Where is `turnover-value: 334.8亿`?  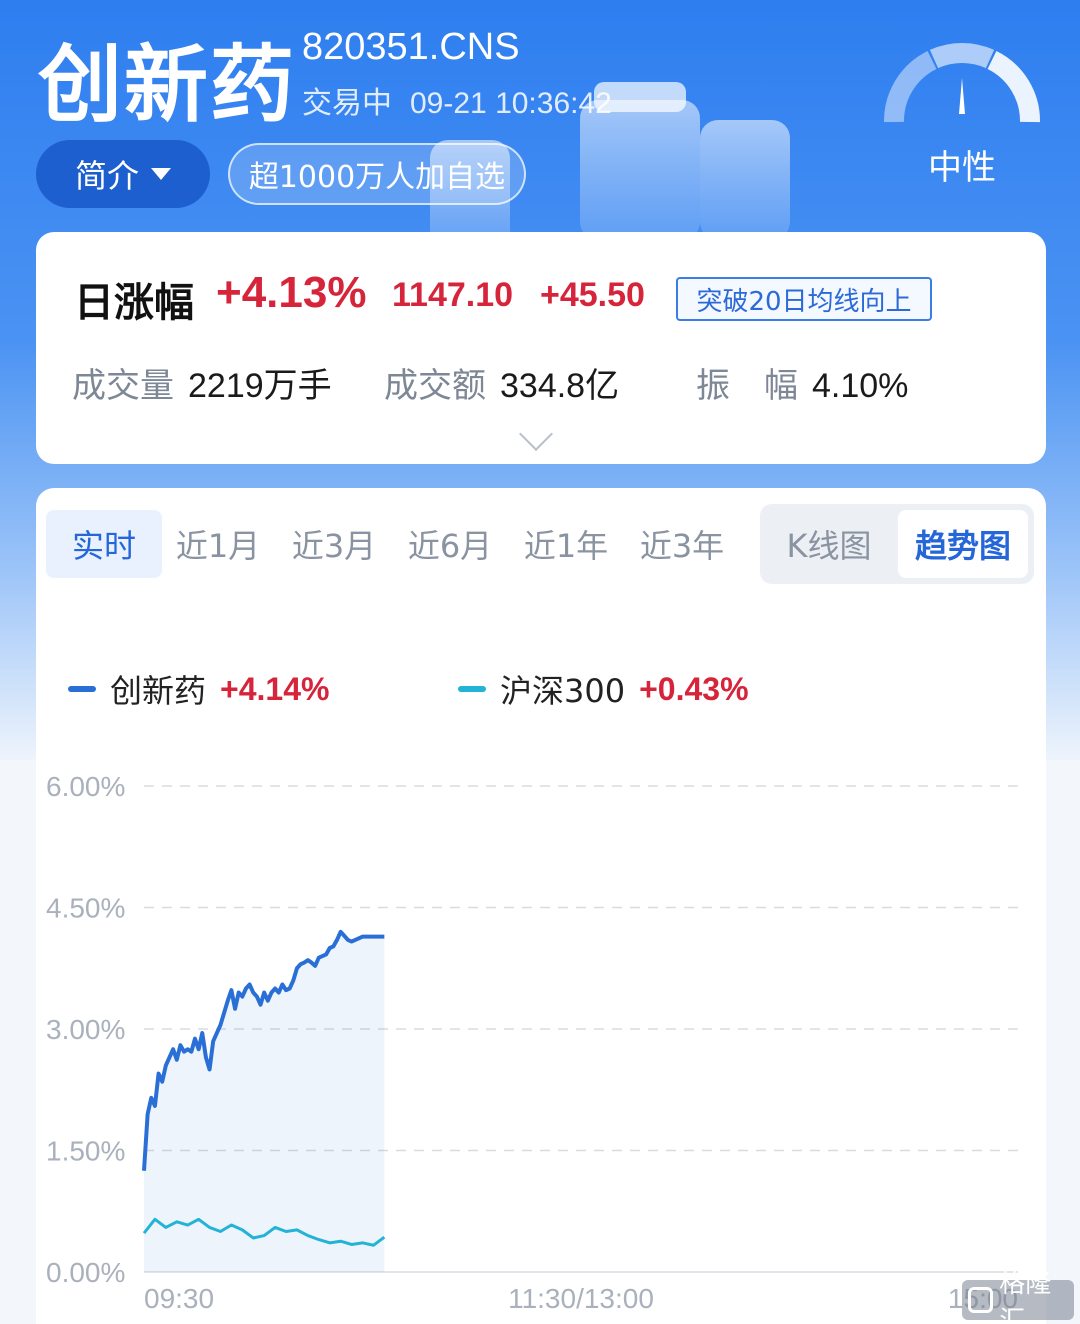 turnover-value: 334.8亿 is located at coordinates (560, 386).